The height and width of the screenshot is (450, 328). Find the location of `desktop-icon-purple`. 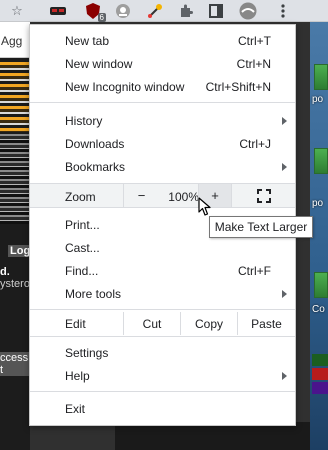

desktop-icon-purple is located at coordinates (320, 388).